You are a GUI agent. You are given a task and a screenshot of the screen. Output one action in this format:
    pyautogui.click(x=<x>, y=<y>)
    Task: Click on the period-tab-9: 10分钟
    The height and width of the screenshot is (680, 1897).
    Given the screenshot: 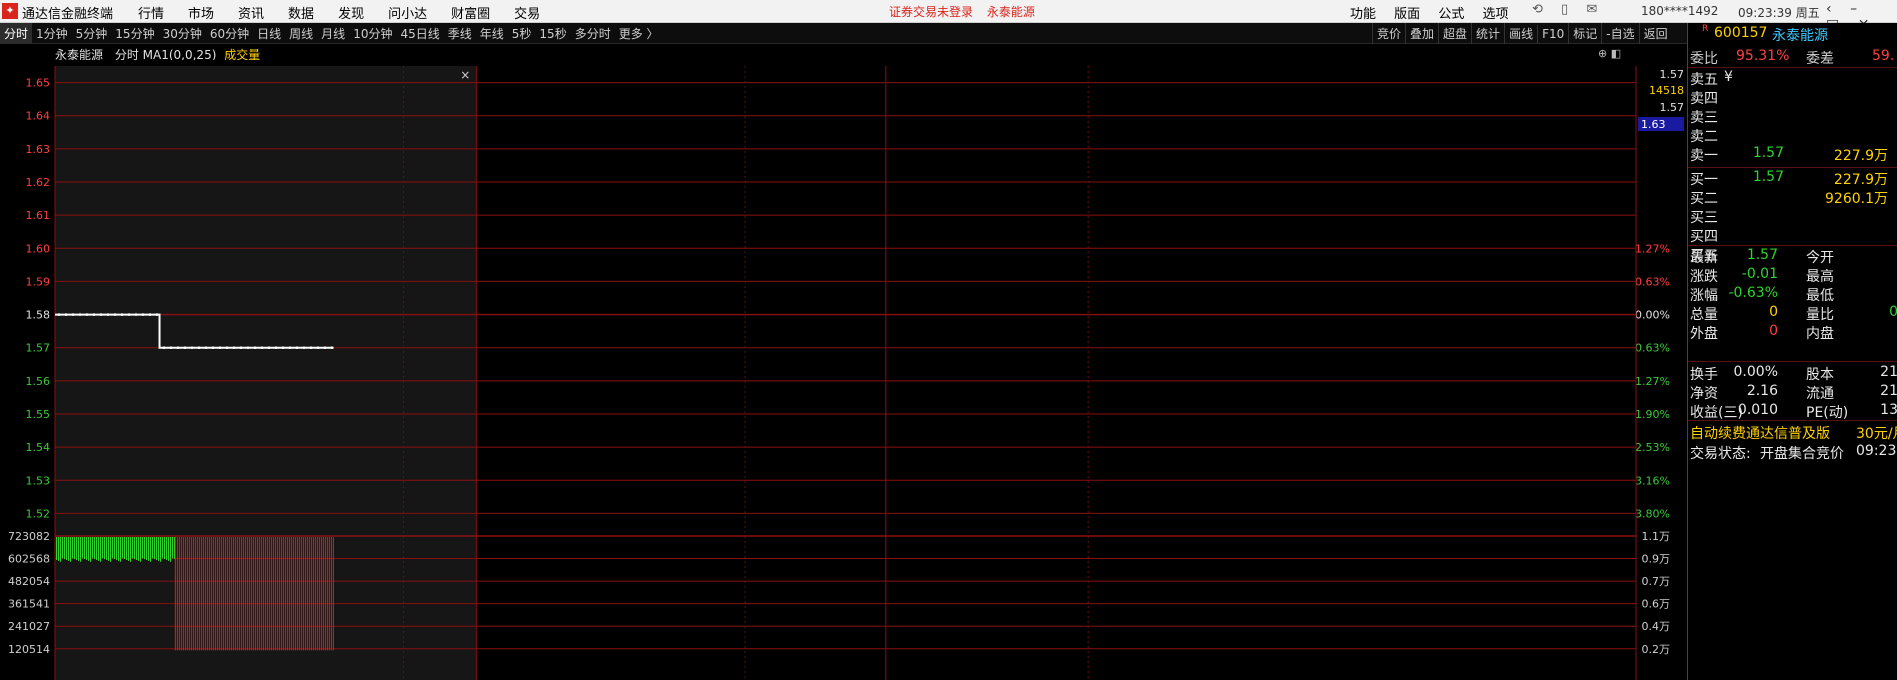 What is the action you would take?
    pyautogui.click(x=372, y=33)
    